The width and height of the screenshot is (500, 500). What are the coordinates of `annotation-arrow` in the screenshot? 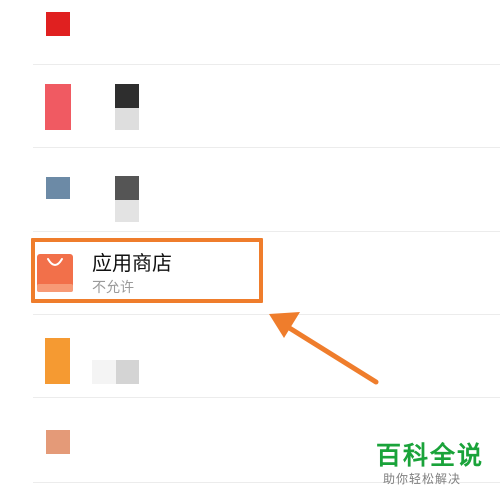 It's located at (324, 348).